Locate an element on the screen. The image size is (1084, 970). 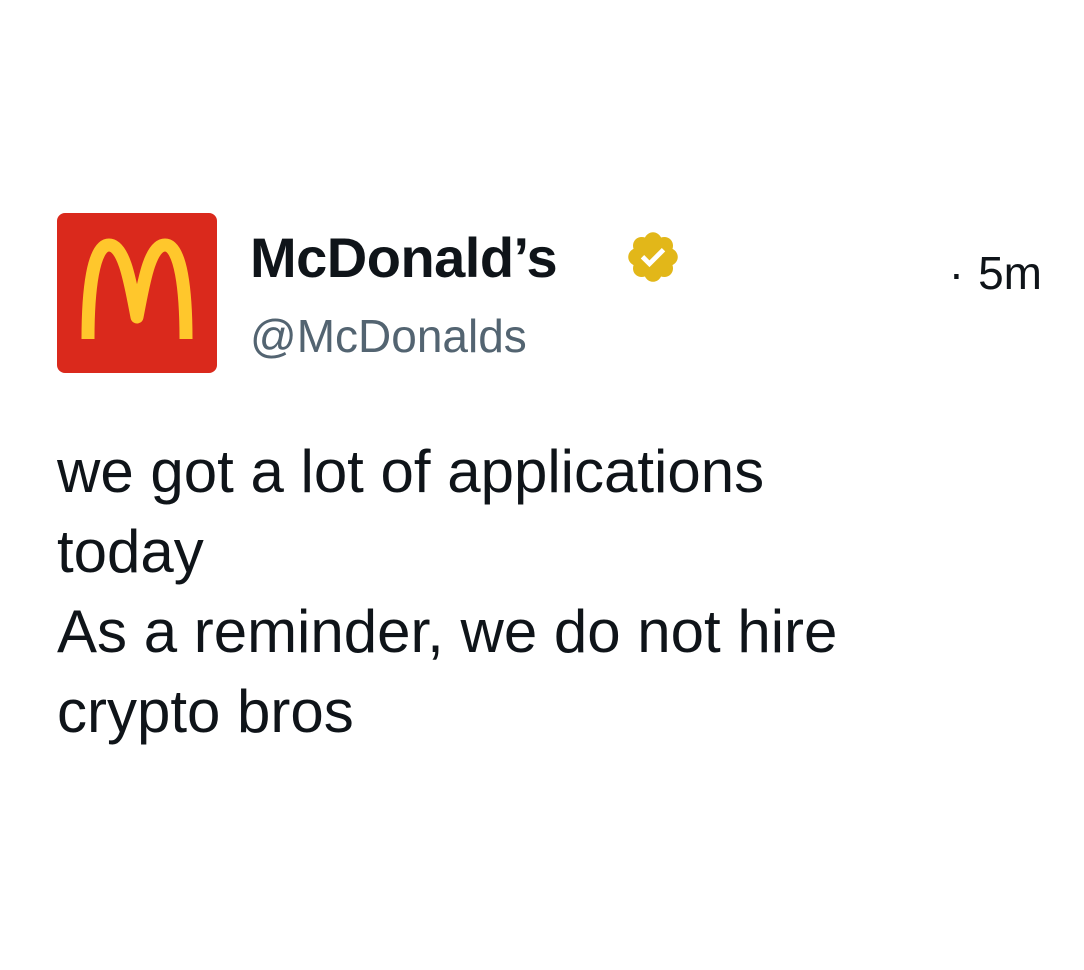
tweet-text-line: today is located at coordinates (130, 551).